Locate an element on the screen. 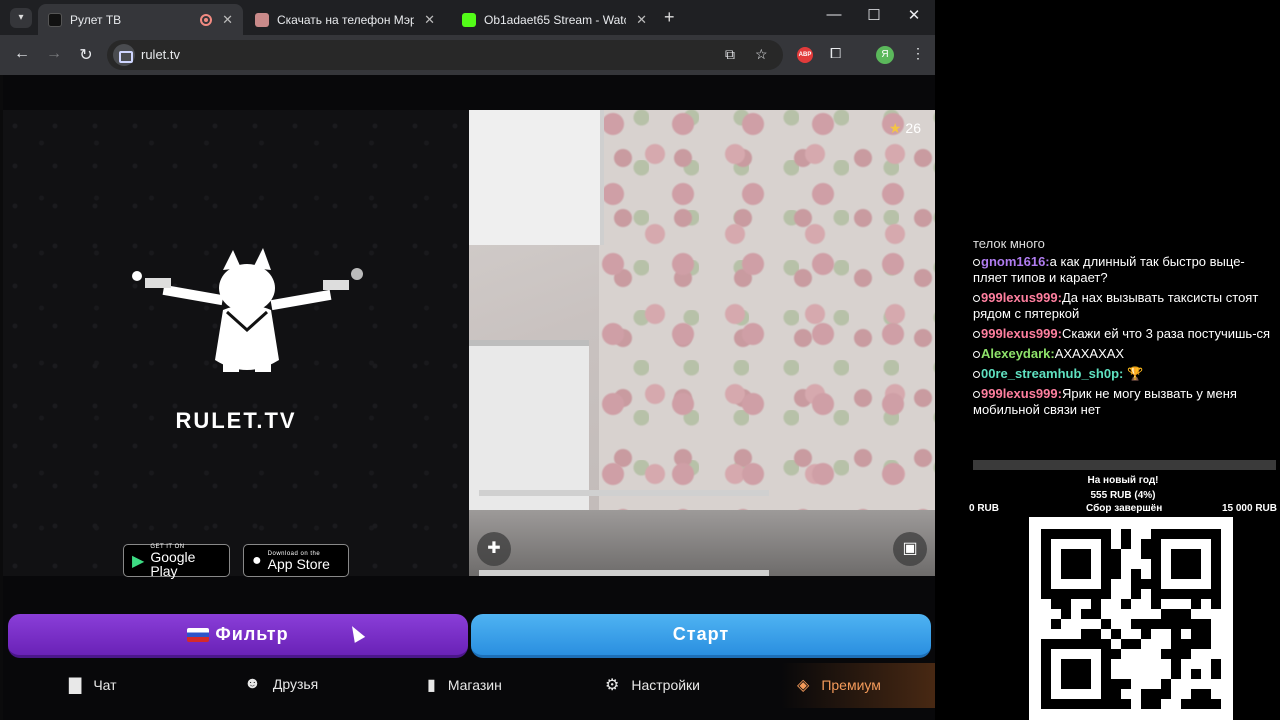  app-store-label: App Store is located at coordinates (298, 563).